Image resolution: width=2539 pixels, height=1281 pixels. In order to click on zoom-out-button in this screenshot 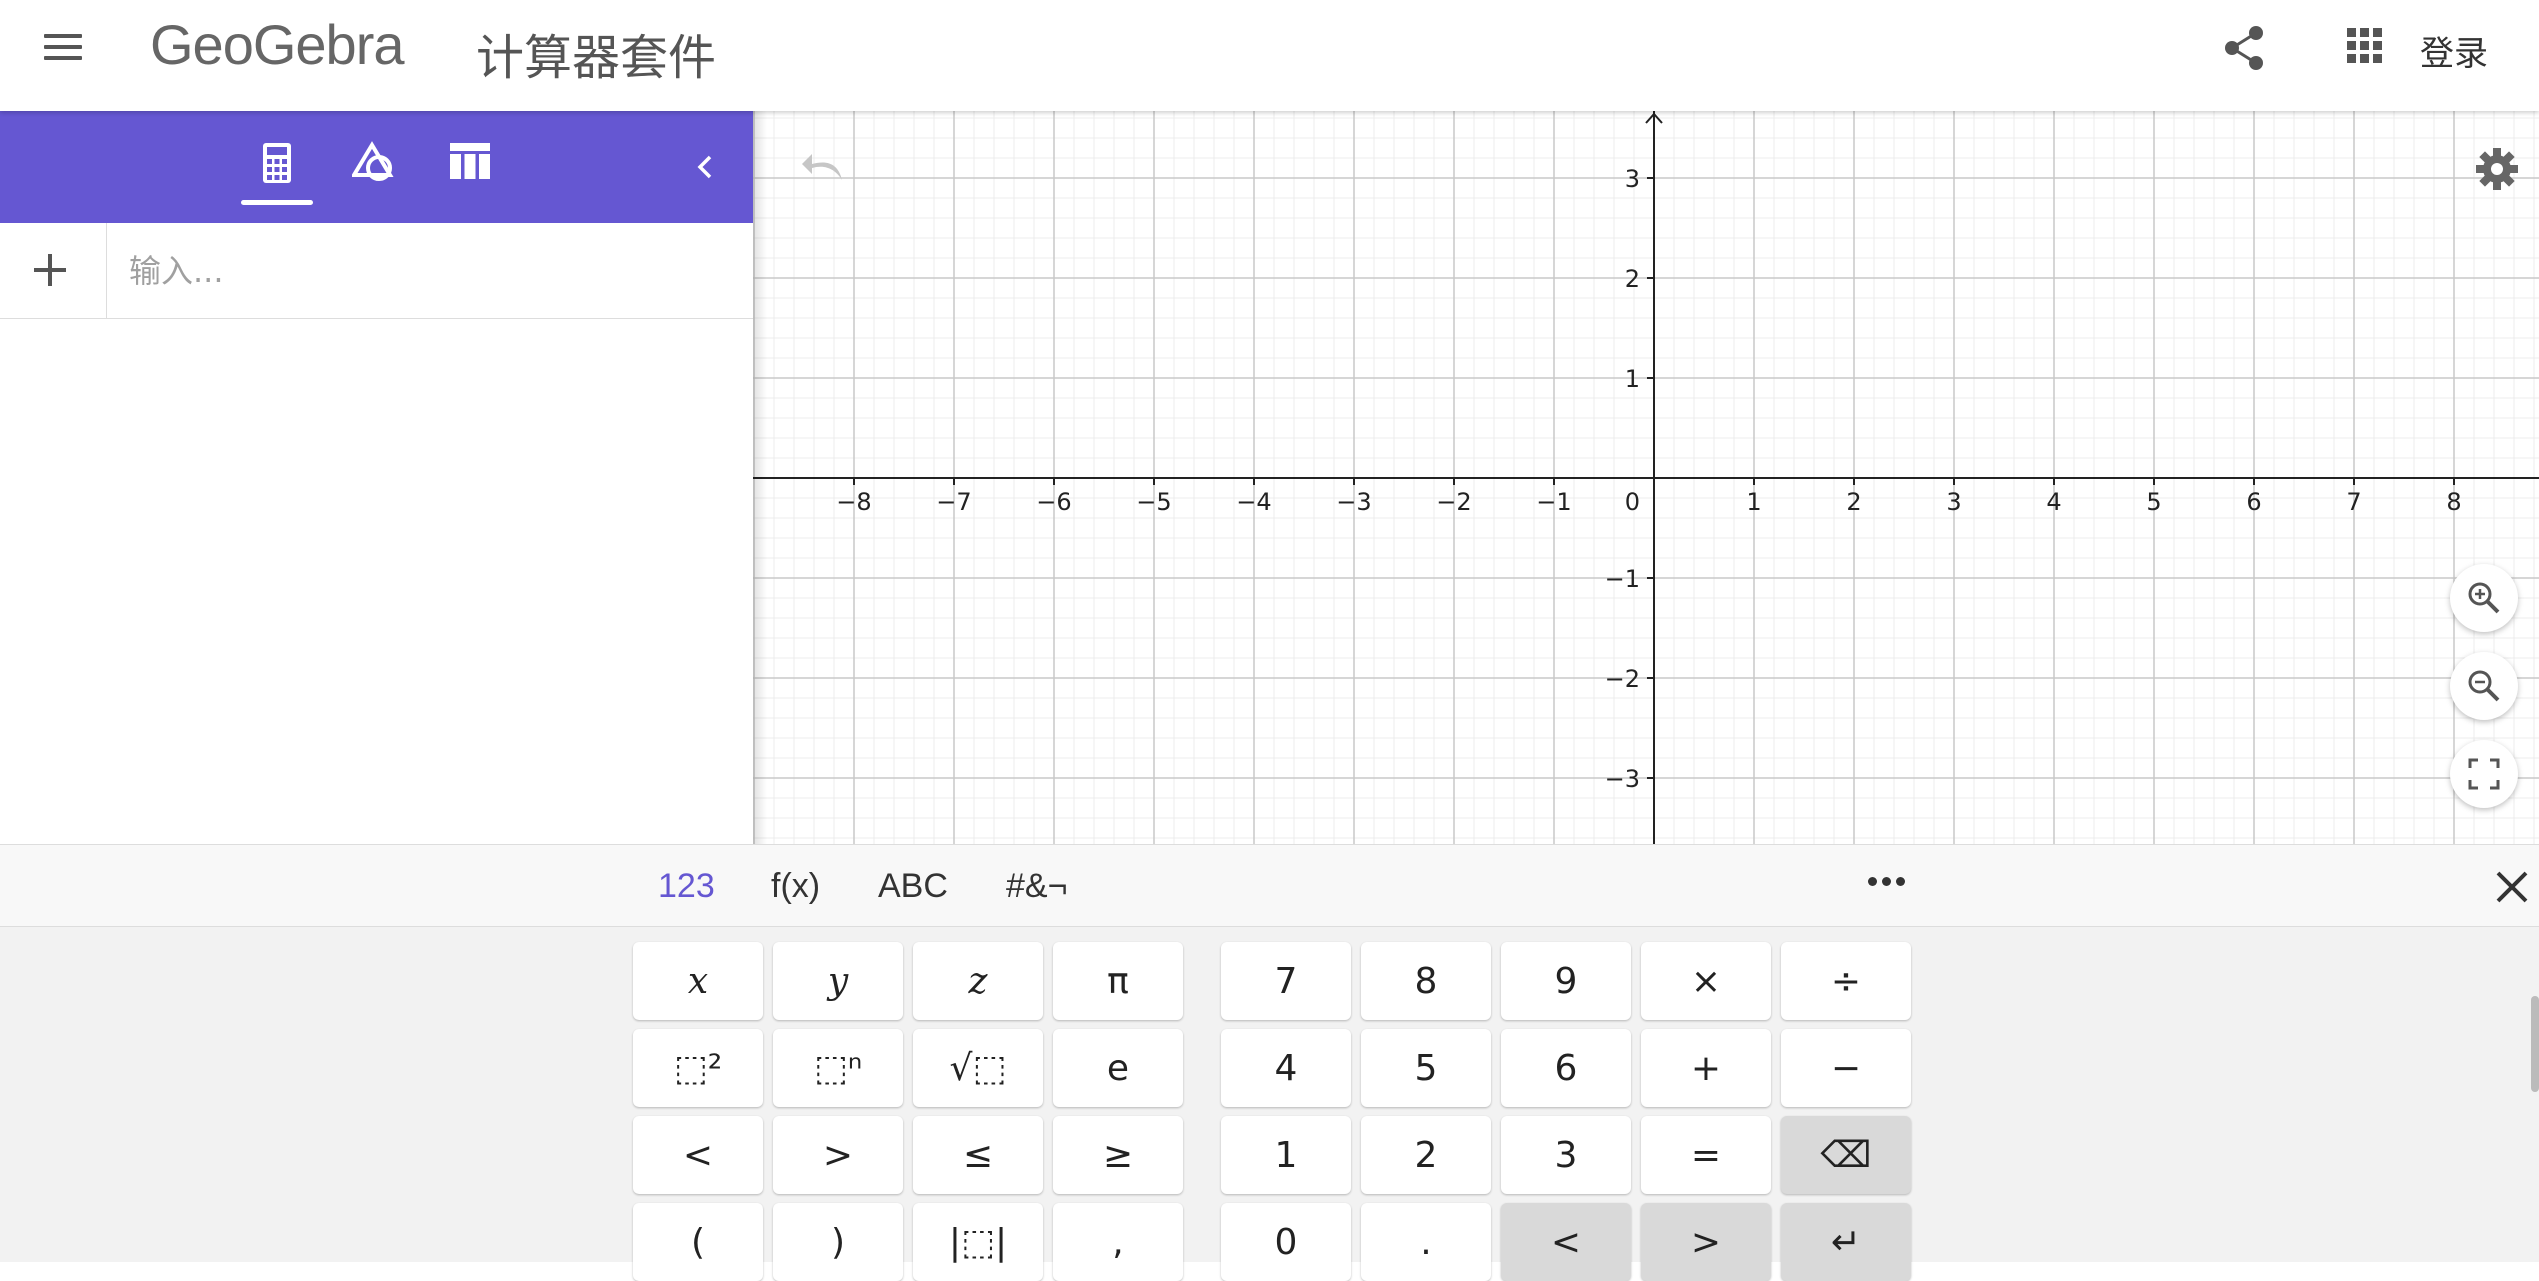, I will do `click(2484, 686)`.